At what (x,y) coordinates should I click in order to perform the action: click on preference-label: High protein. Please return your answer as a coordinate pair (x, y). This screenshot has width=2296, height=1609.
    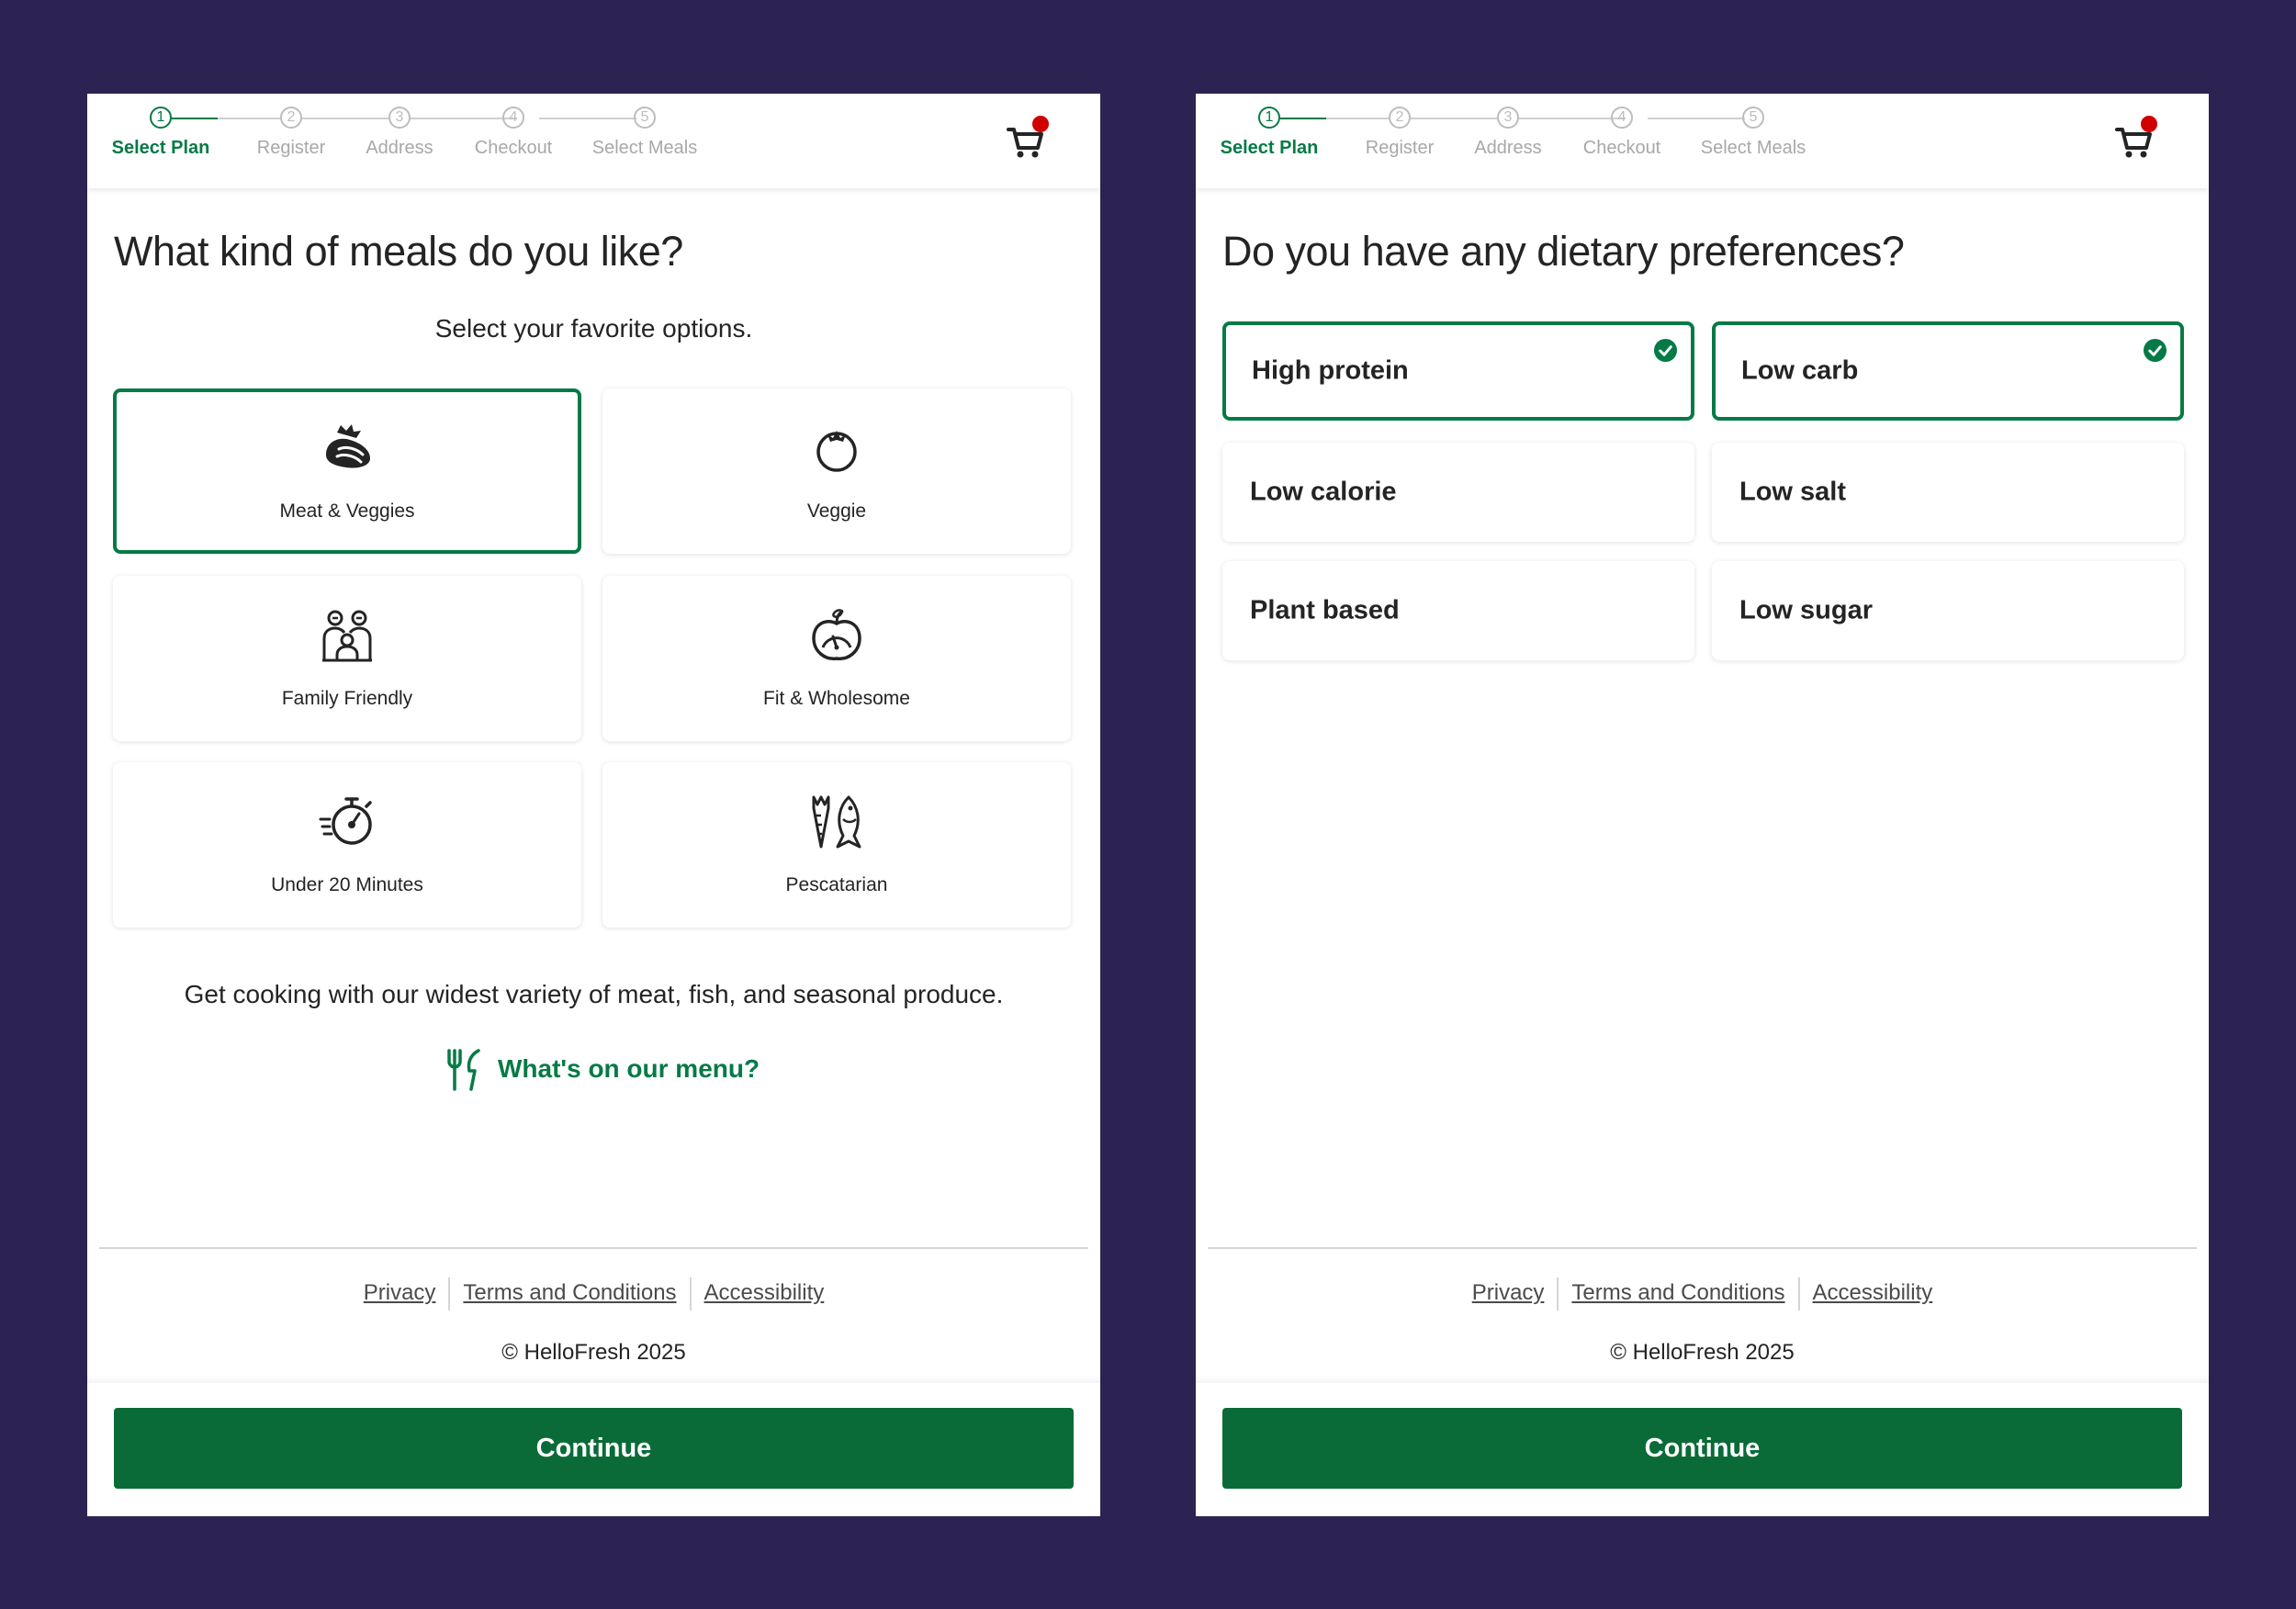
    Looking at the image, I should click on (1330, 370).